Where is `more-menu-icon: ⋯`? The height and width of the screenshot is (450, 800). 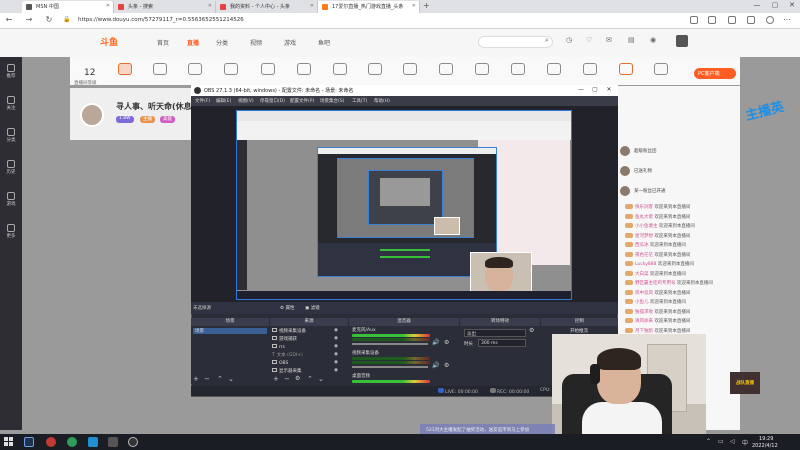 more-menu-icon: ⋯ is located at coordinates (787, 19).